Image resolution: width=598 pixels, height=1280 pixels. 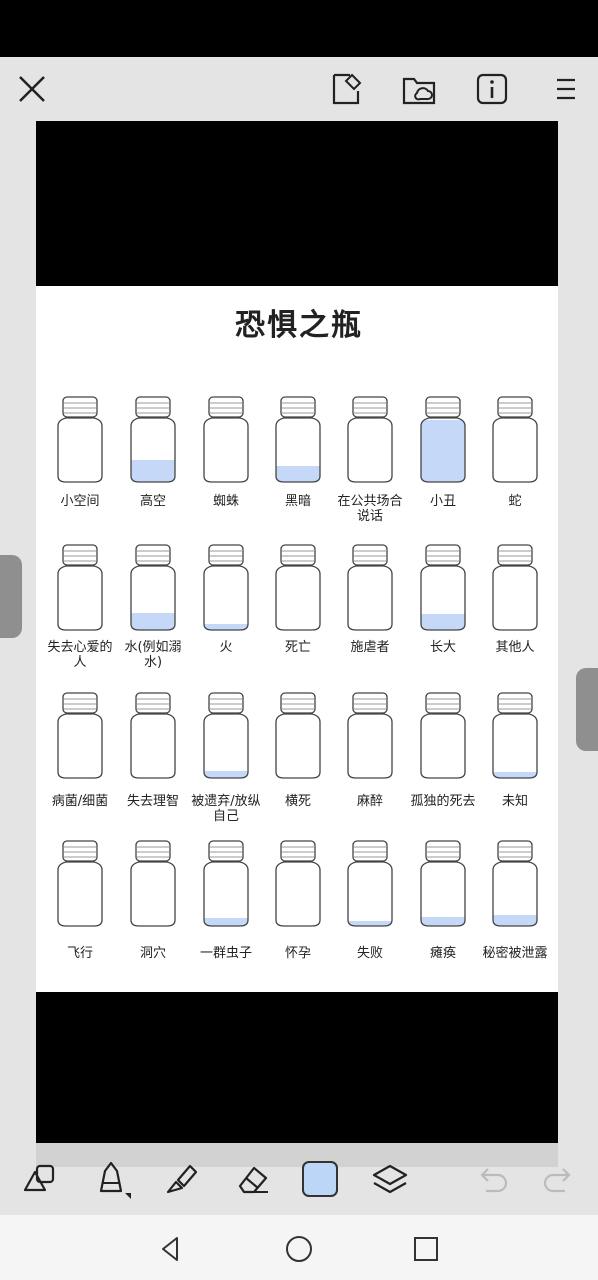 What do you see at coordinates (492, 89) in the screenshot?
I see `info-icon` at bounding box center [492, 89].